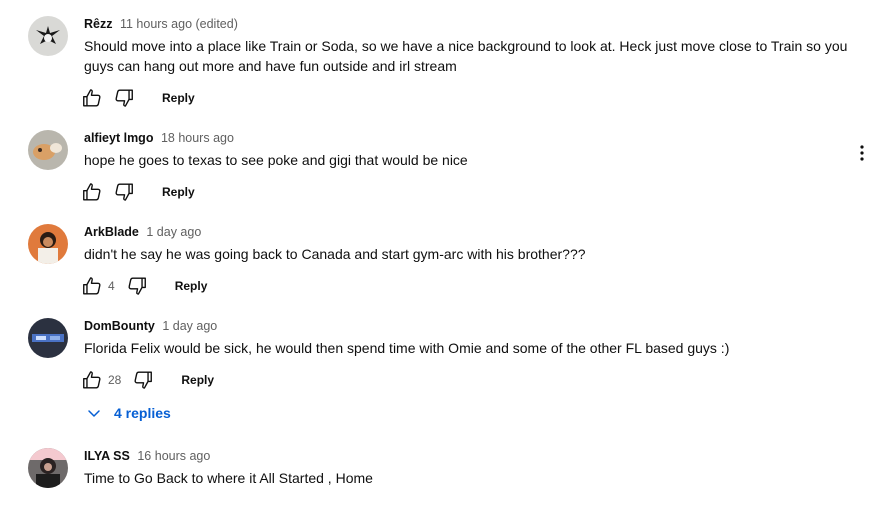  I want to click on like-count: 4, so click(111, 286).